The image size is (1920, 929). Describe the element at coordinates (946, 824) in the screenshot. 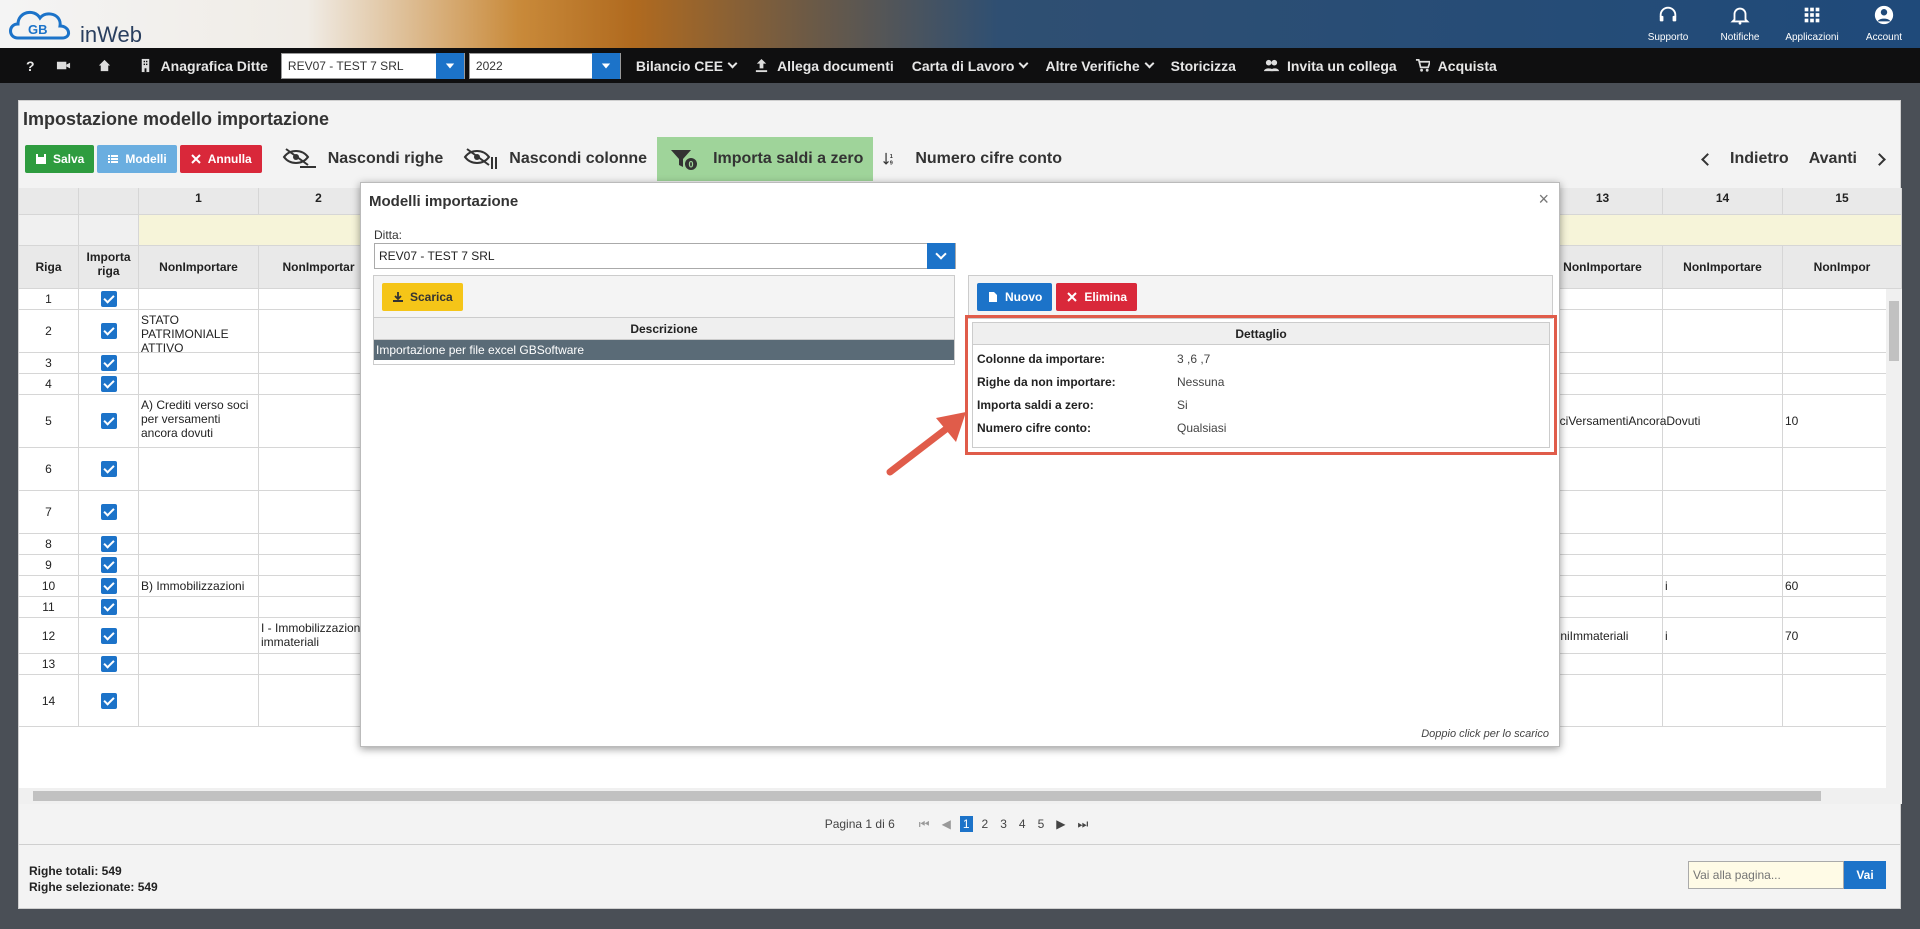

I see `prev-page-icon: ◀` at that location.